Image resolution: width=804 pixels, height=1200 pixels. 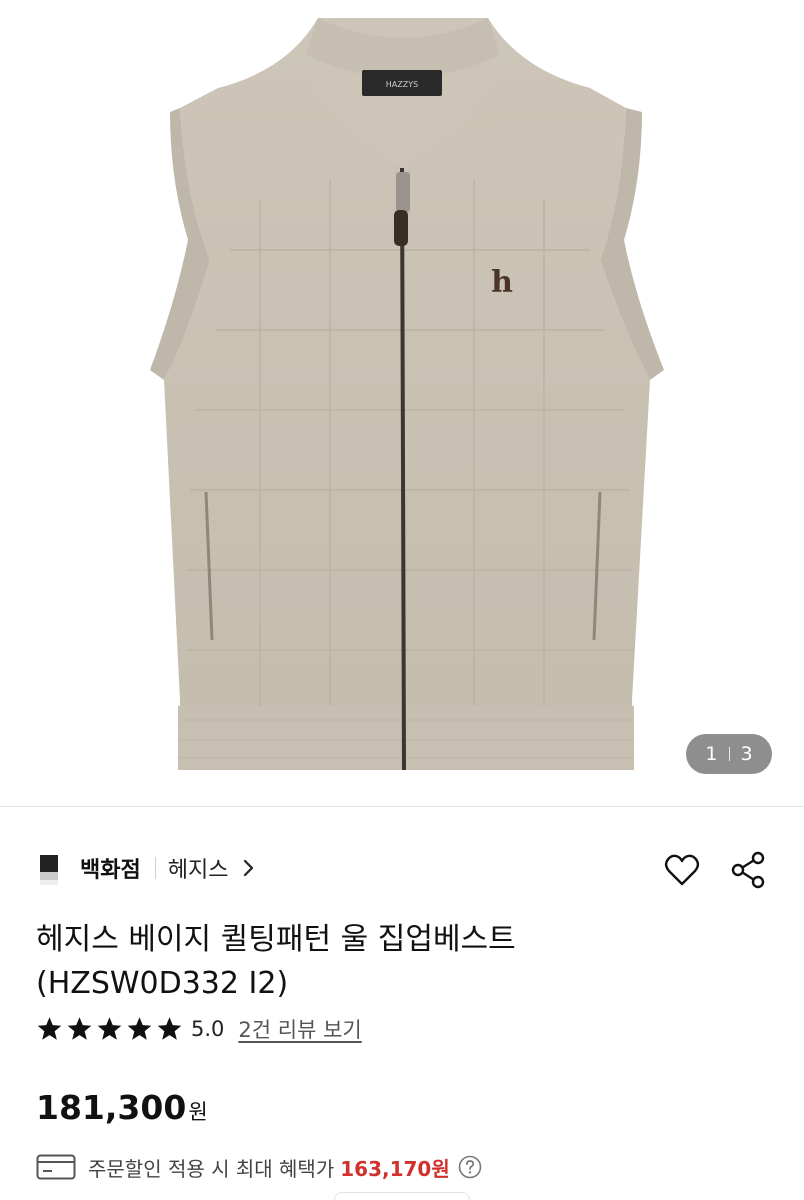 I want to click on product-title: 헤지스 베이지 퀼팅패턴 울 집업베스트 (HZSW0D332 I2), so click(x=396, y=962).